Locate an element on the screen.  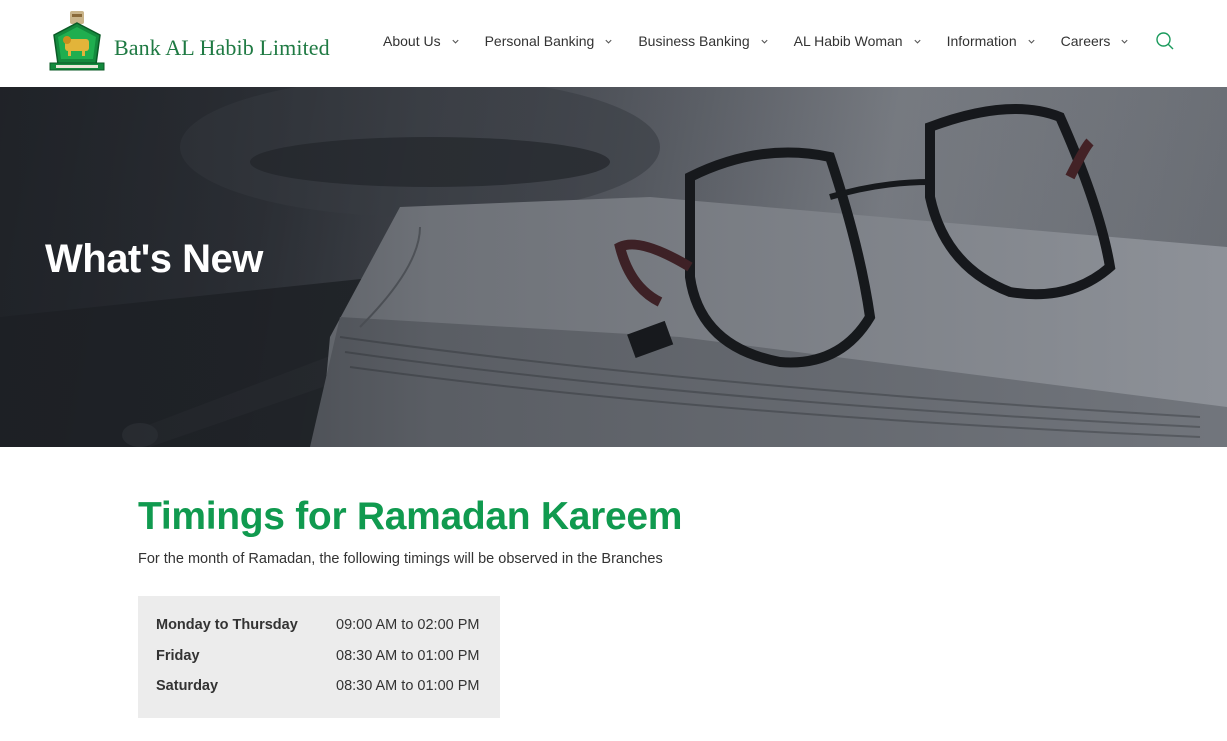
logo-text: Bank AL Habib Limited is located at coordinates (222, 47).